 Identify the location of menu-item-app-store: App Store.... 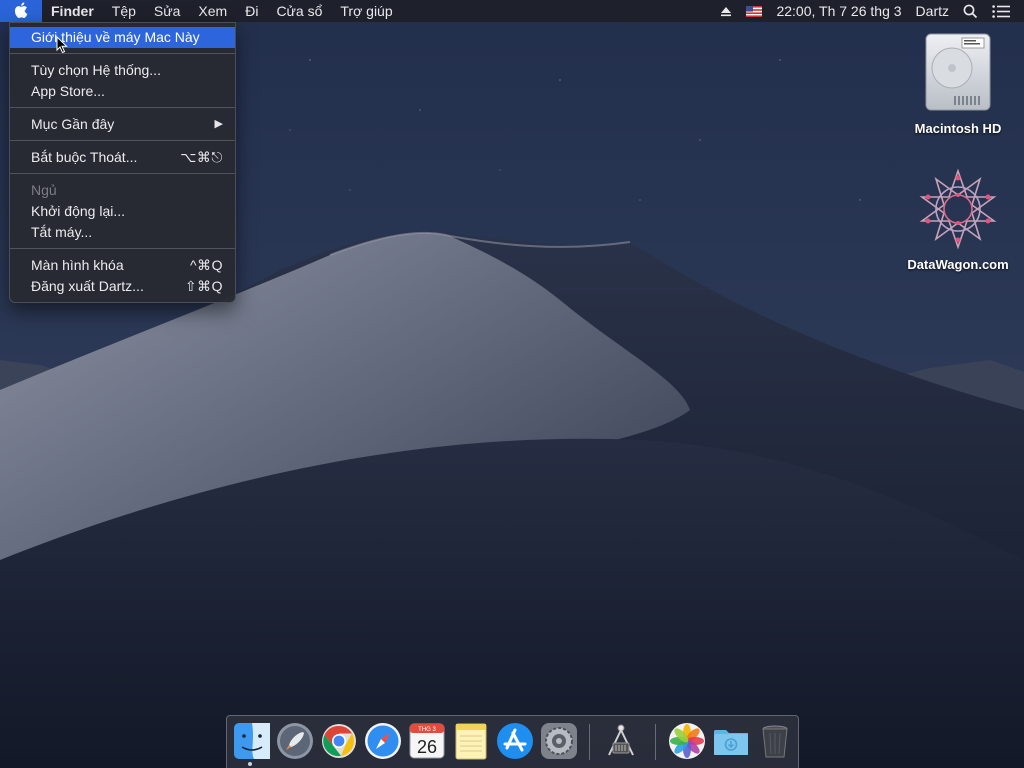
(122, 91).